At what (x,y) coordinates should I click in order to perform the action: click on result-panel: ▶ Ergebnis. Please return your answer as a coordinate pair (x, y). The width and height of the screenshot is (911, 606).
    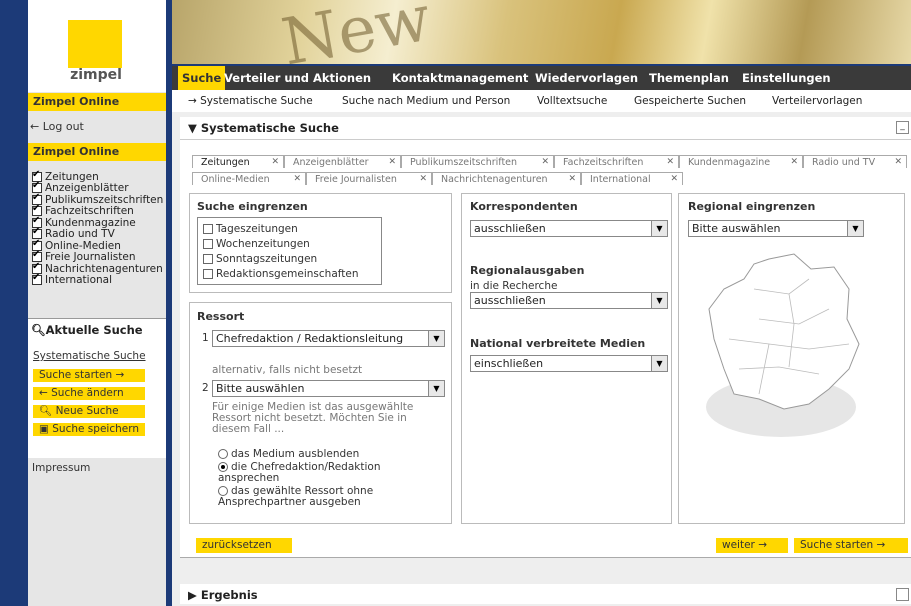
    Looking at the image, I should click on (545, 594).